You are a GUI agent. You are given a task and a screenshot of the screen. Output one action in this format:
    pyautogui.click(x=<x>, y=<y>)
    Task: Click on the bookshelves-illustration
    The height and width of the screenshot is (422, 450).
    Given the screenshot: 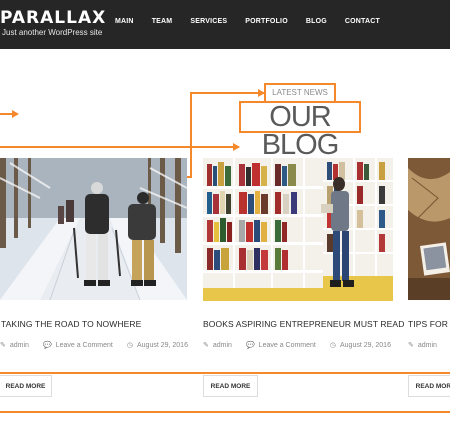 What is the action you would take?
    pyautogui.click(x=298, y=229)
    